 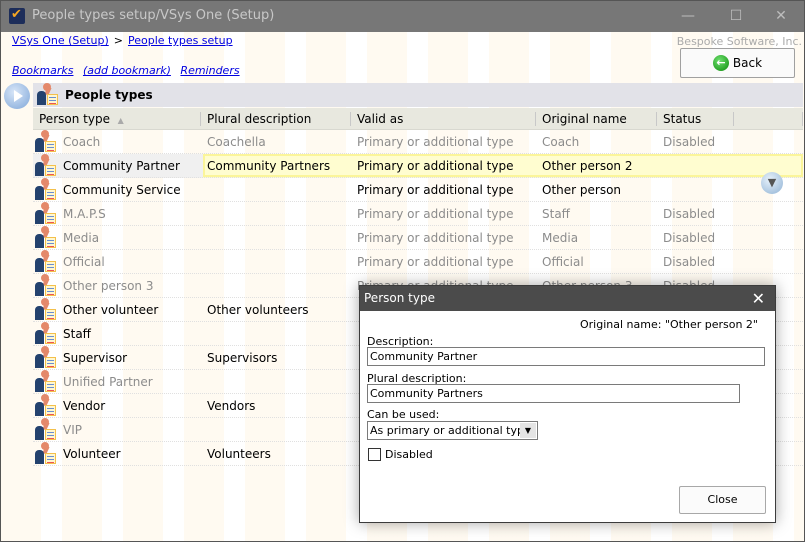 What do you see at coordinates (117, 333) in the screenshot?
I see `cell-person-type: Staff` at bounding box center [117, 333].